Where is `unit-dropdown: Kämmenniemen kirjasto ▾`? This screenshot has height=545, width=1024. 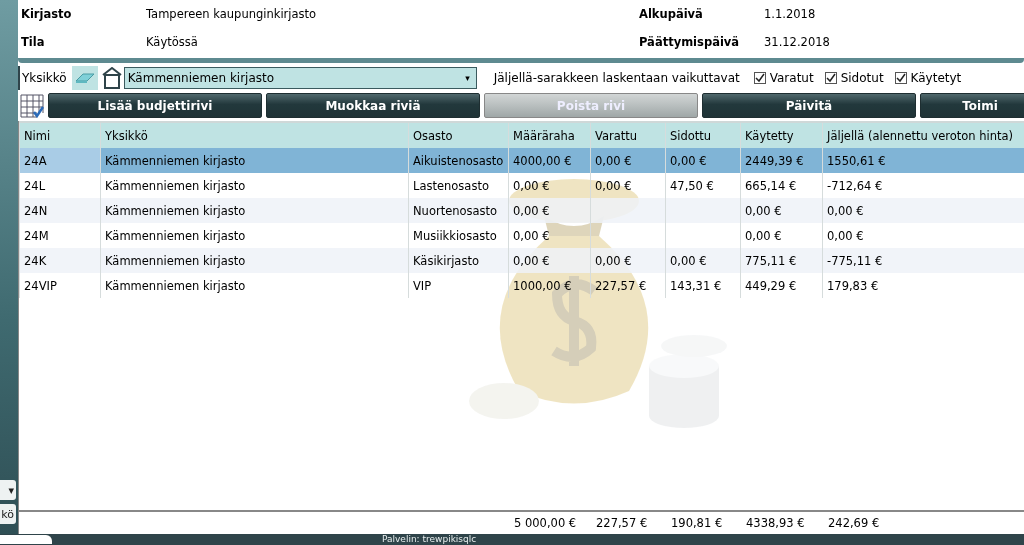 unit-dropdown: Kämmenniemen kirjasto ▾ is located at coordinates (300, 78).